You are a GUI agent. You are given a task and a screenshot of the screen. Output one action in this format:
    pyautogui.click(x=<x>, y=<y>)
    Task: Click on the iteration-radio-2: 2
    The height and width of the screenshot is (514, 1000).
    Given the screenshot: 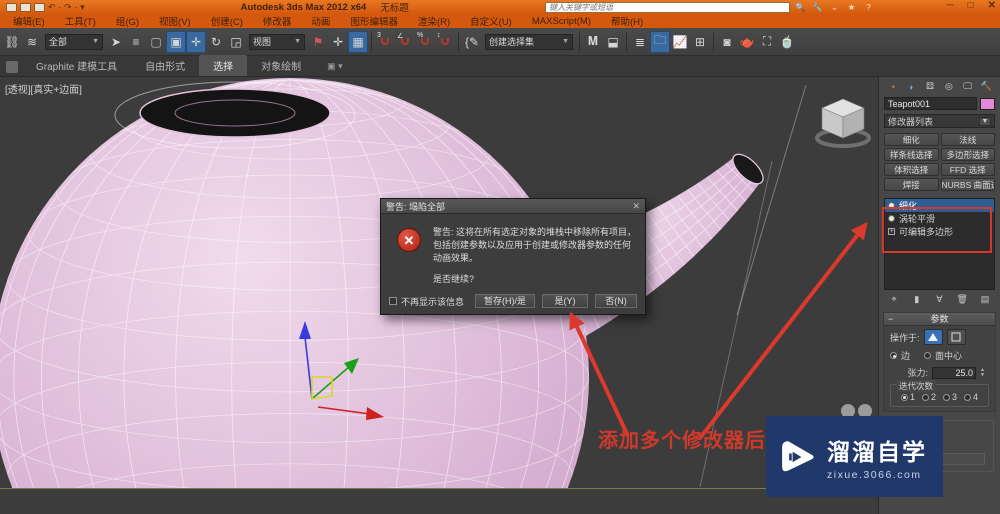 What is the action you would take?
    pyautogui.click(x=928, y=397)
    